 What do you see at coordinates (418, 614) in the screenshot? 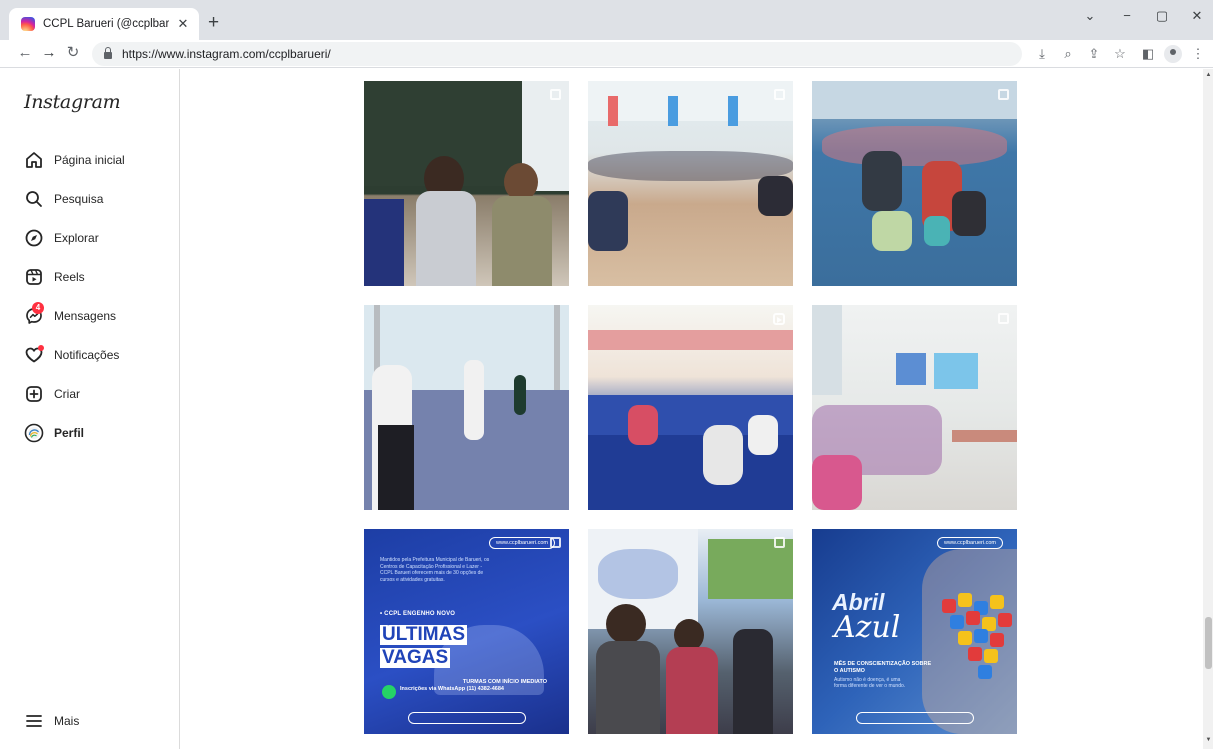
I see `promo-subtitle: • CCPL ENGENHO NOVO` at bounding box center [418, 614].